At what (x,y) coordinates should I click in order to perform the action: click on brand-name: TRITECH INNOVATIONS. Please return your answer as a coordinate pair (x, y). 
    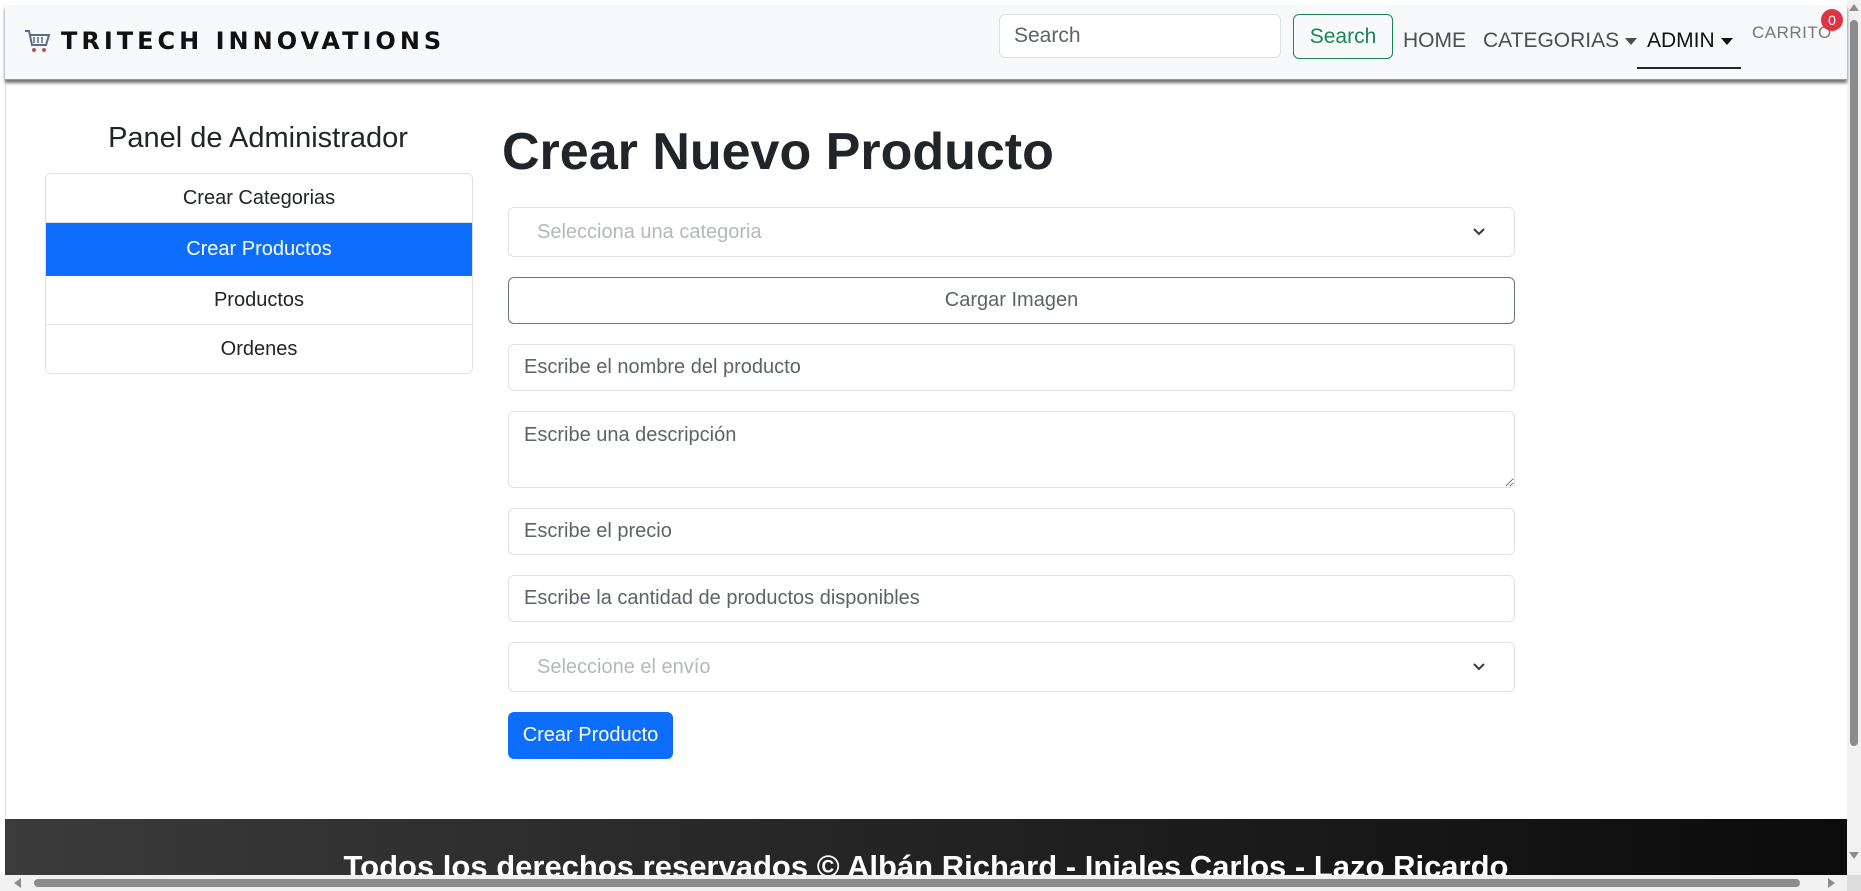
    Looking at the image, I should click on (253, 41).